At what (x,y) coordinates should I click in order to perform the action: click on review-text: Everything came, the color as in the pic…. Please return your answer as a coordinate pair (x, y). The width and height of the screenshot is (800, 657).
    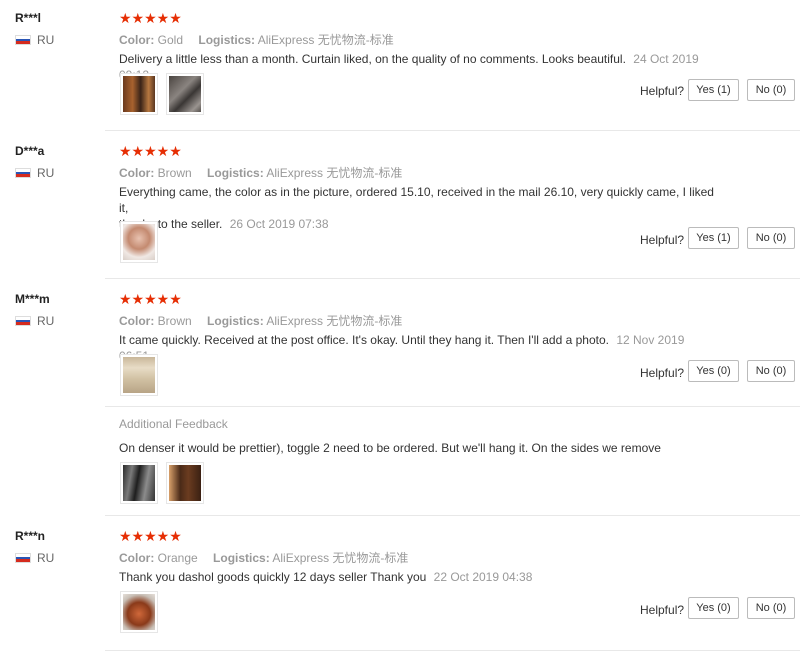
    Looking at the image, I should click on (419, 208).